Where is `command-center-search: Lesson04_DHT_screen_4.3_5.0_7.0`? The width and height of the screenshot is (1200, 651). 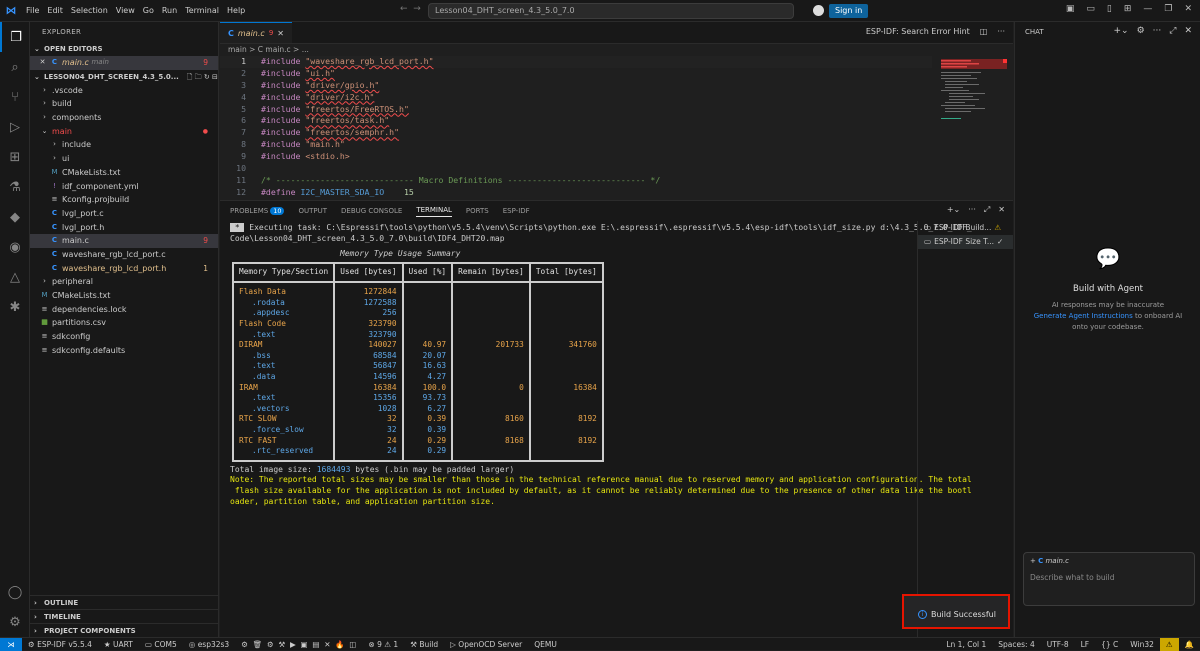 command-center-search: Lesson04_DHT_screen_4.3_5.0_7.0 is located at coordinates (611, 11).